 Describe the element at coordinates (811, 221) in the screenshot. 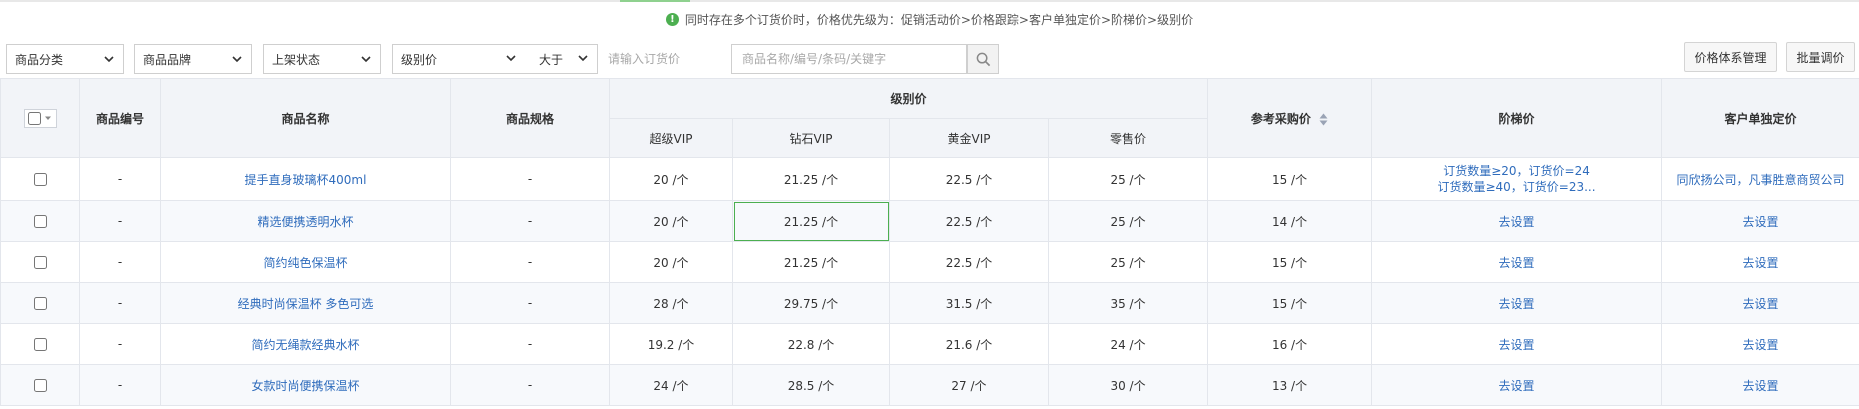

I see `diamond-vip-price-focused: 21.25 /个` at that location.